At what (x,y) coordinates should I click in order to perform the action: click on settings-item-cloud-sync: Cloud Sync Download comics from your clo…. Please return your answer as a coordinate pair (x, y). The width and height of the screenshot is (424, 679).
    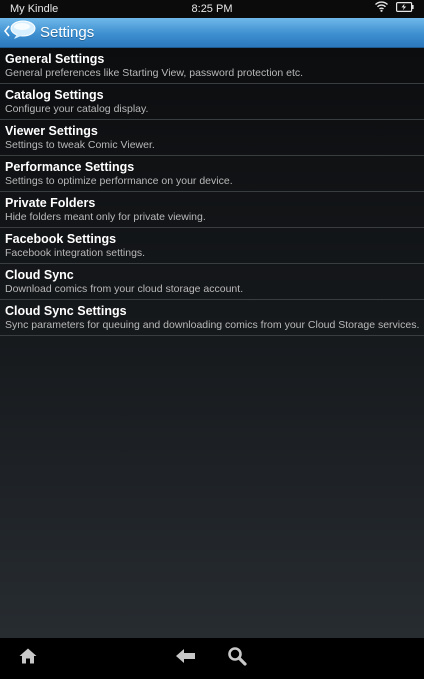
    Looking at the image, I should click on (212, 282).